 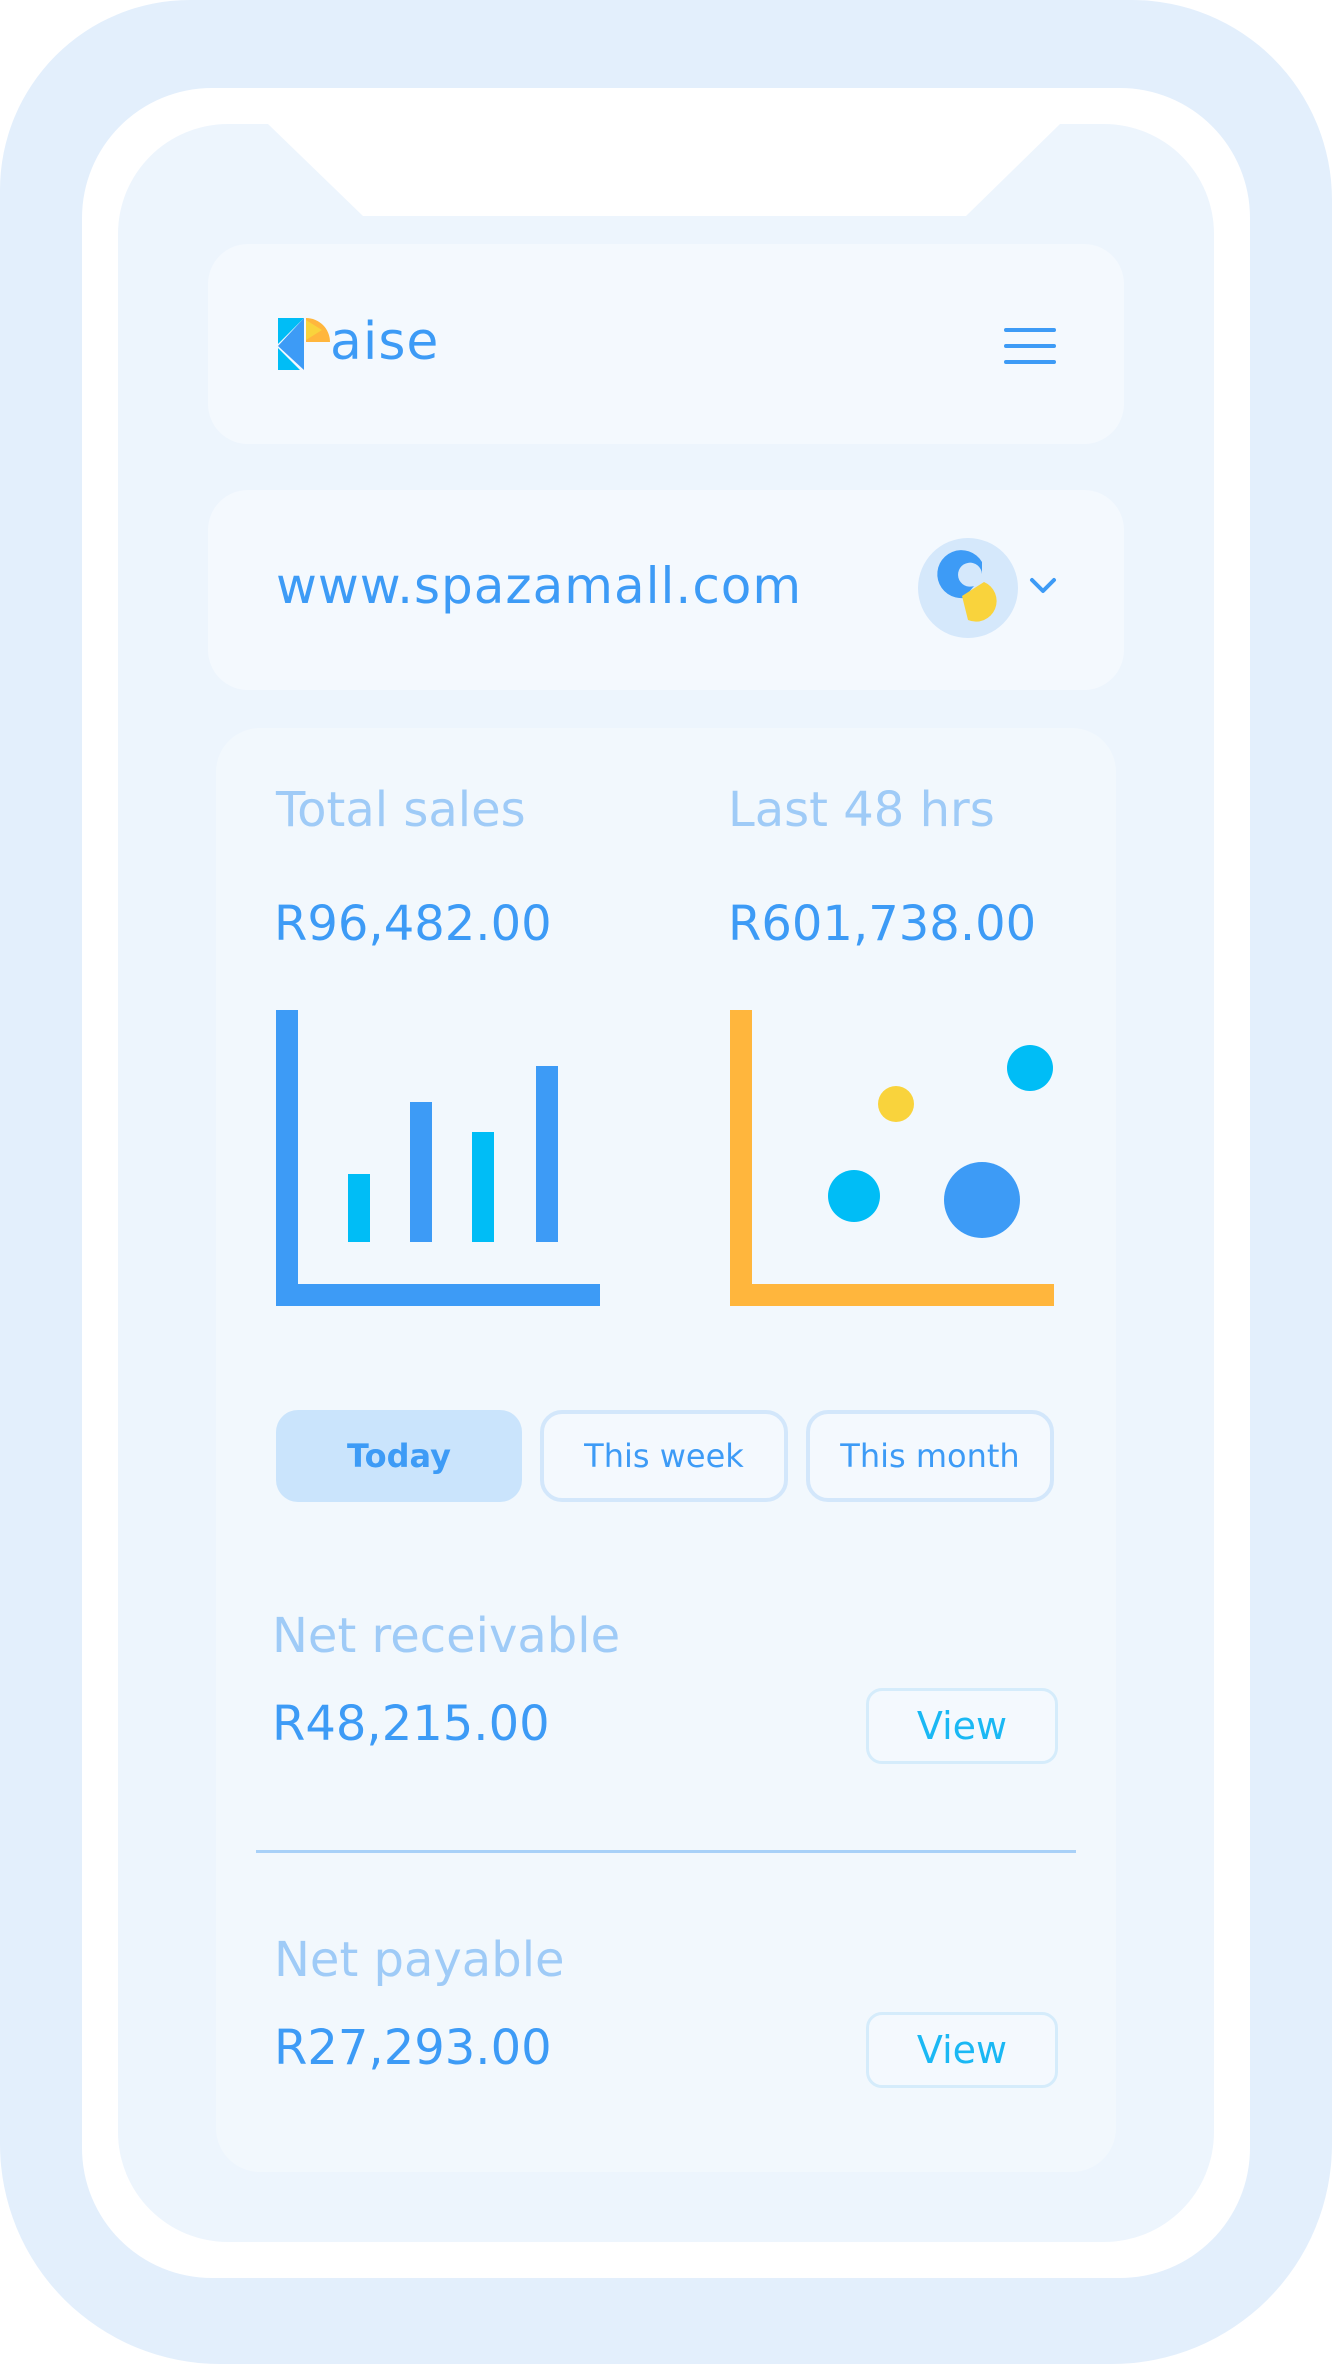 What do you see at coordinates (962, 1726) in the screenshot?
I see `view-net-receivable-button: View` at bounding box center [962, 1726].